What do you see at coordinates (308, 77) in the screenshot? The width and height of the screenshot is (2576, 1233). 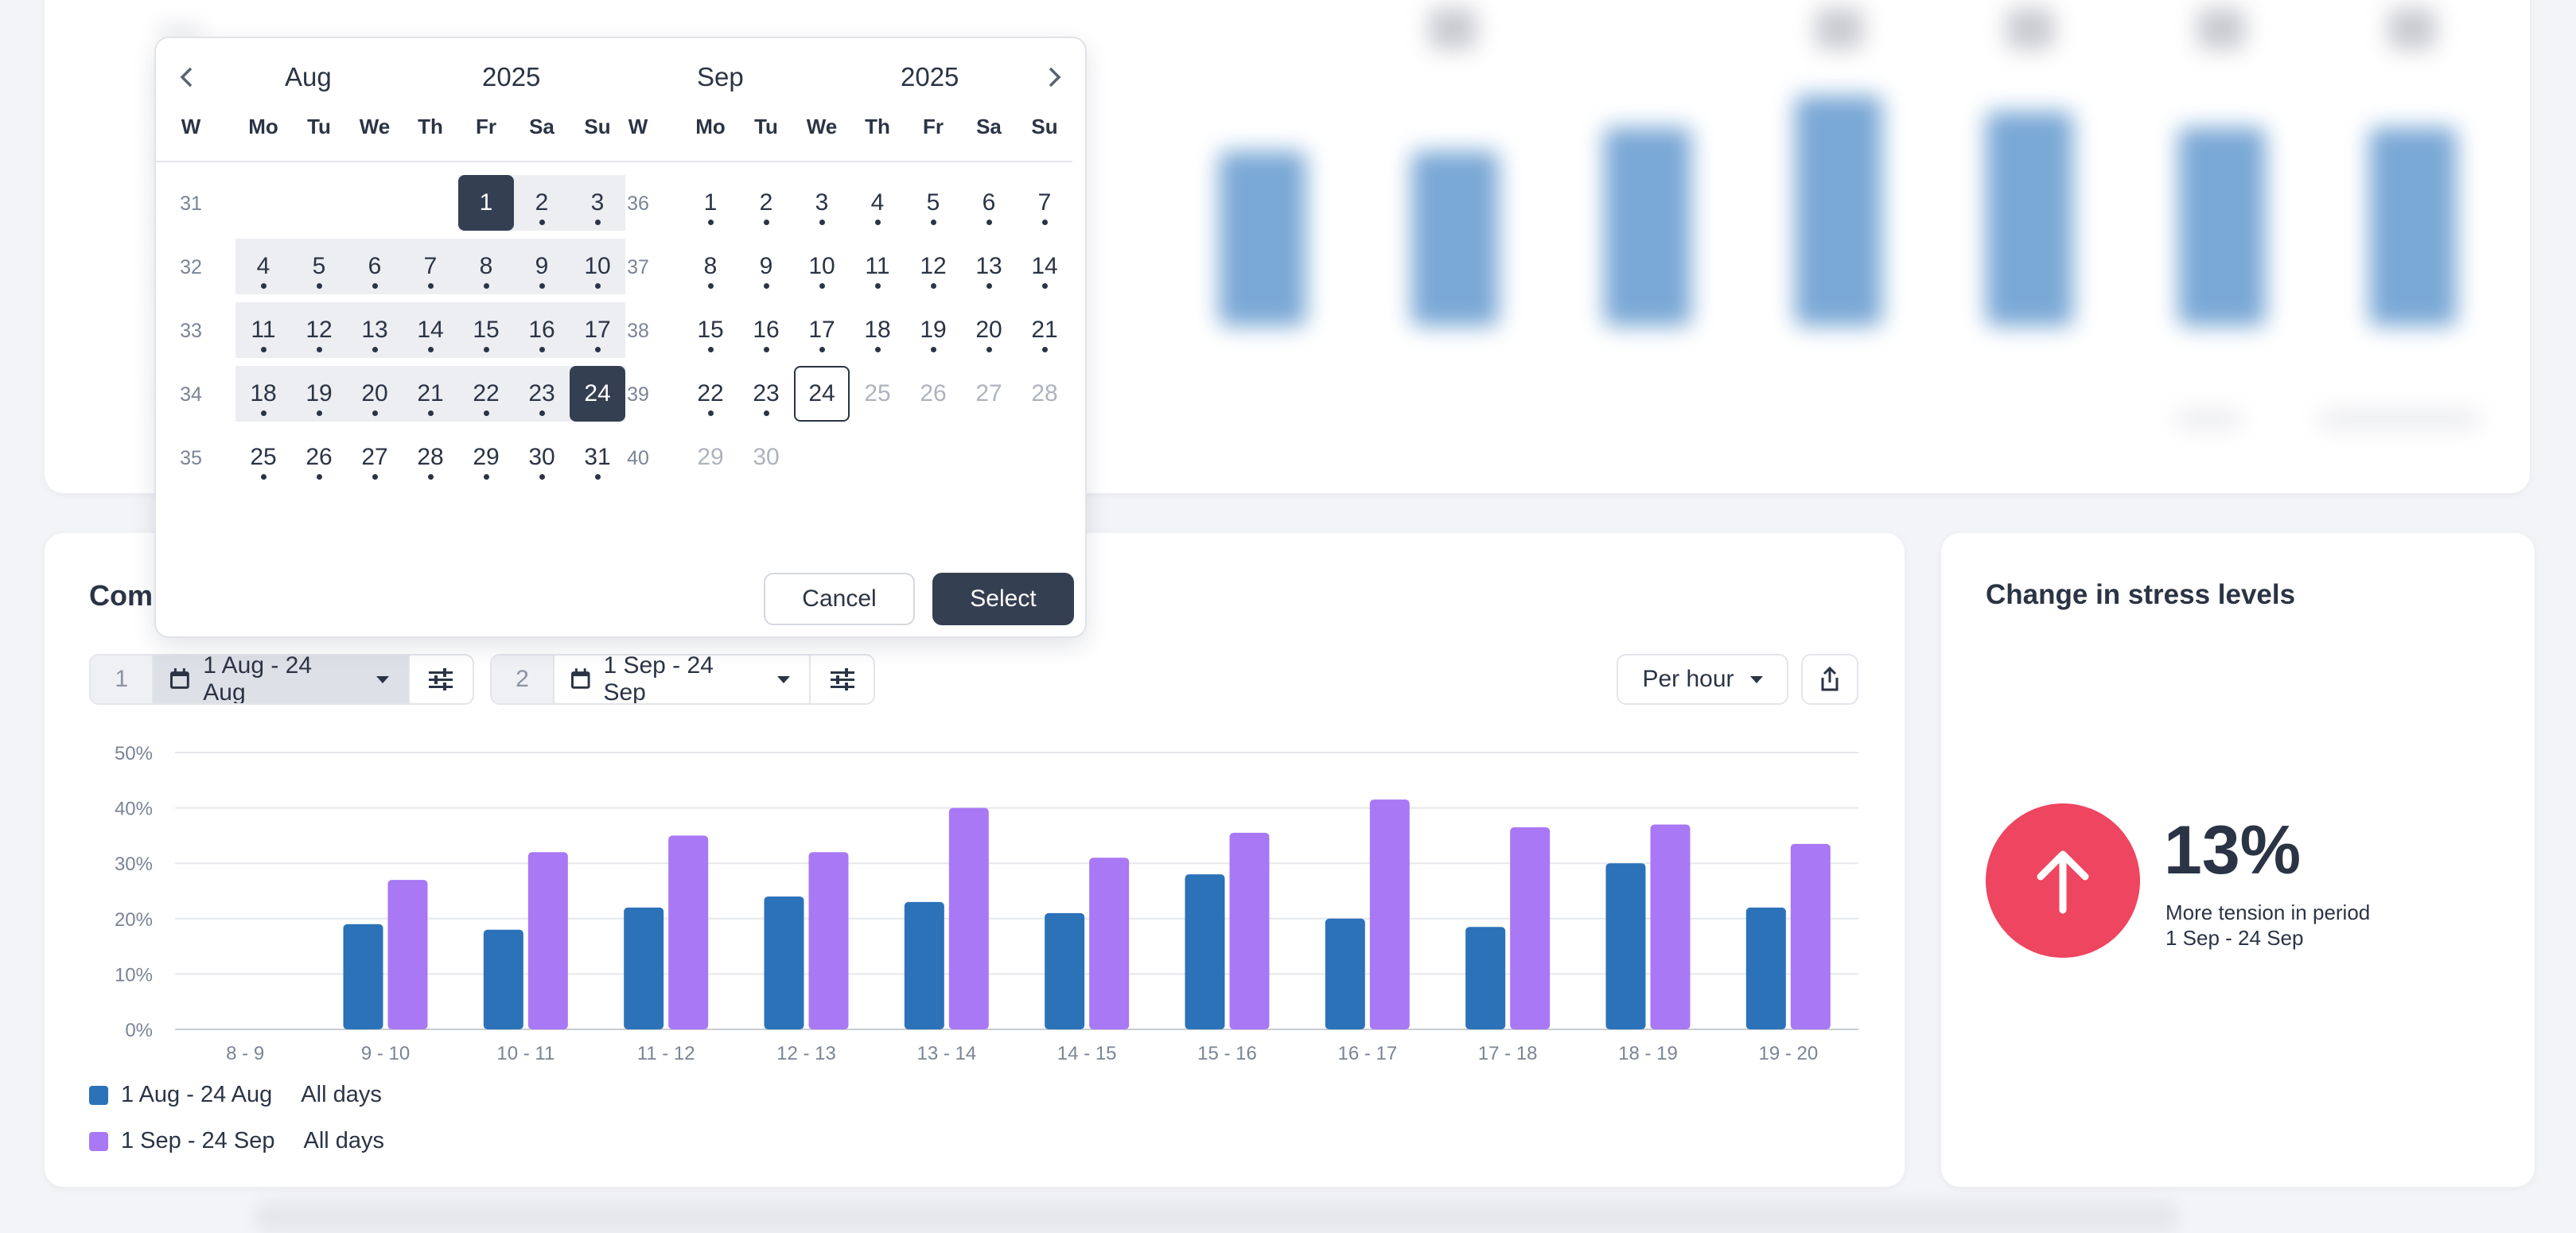 I see `left-month: Aug` at bounding box center [308, 77].